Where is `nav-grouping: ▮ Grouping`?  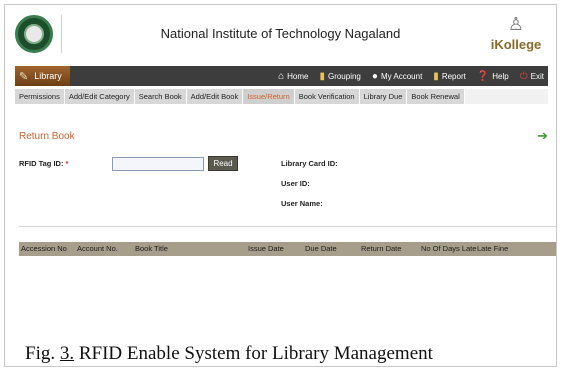 nav-grouping: ▮ Grouping is located at coordinates (339, 76).